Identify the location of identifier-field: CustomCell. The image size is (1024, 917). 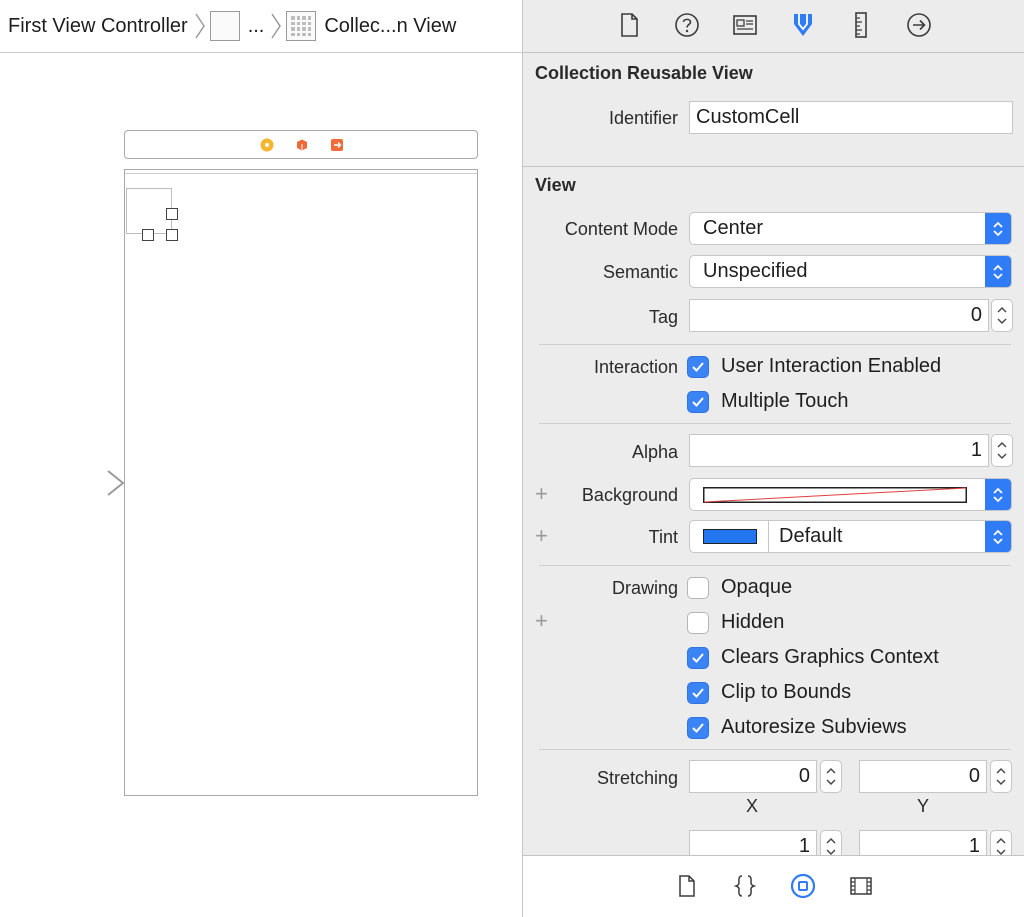
(851, 117).